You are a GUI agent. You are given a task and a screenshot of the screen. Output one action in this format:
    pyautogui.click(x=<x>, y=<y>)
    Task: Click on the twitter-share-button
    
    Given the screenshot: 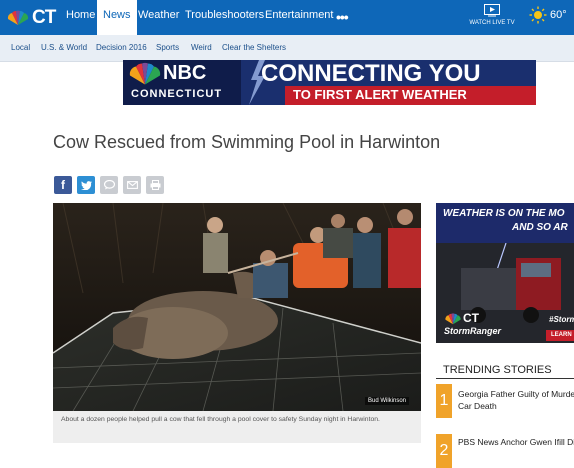 What is the action you would take?
    pyautogui.click(x=86, y=185)
    